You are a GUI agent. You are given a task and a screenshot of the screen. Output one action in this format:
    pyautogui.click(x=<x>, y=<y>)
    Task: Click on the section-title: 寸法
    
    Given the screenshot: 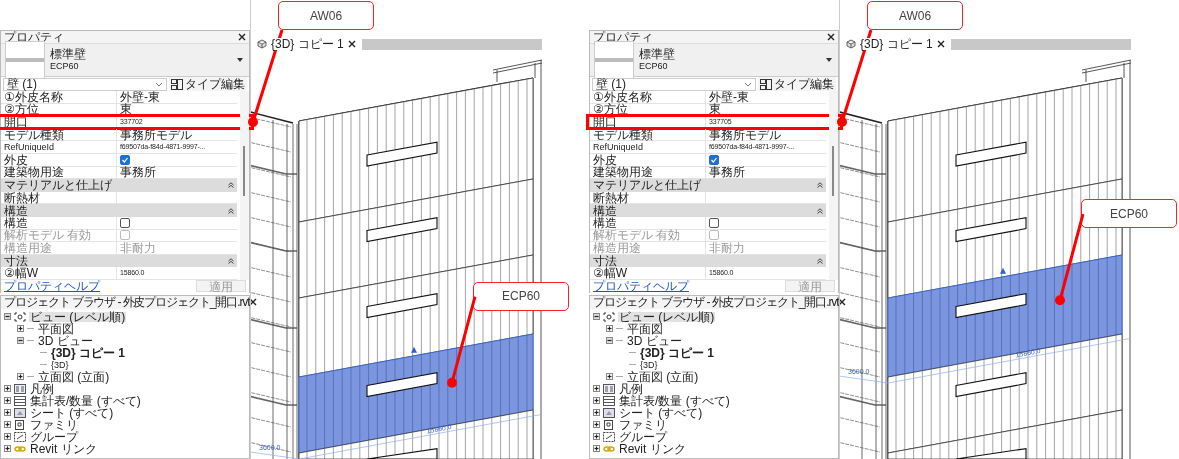 What is the action you would take?
    pyautogui.click(x=605, y=261)
    